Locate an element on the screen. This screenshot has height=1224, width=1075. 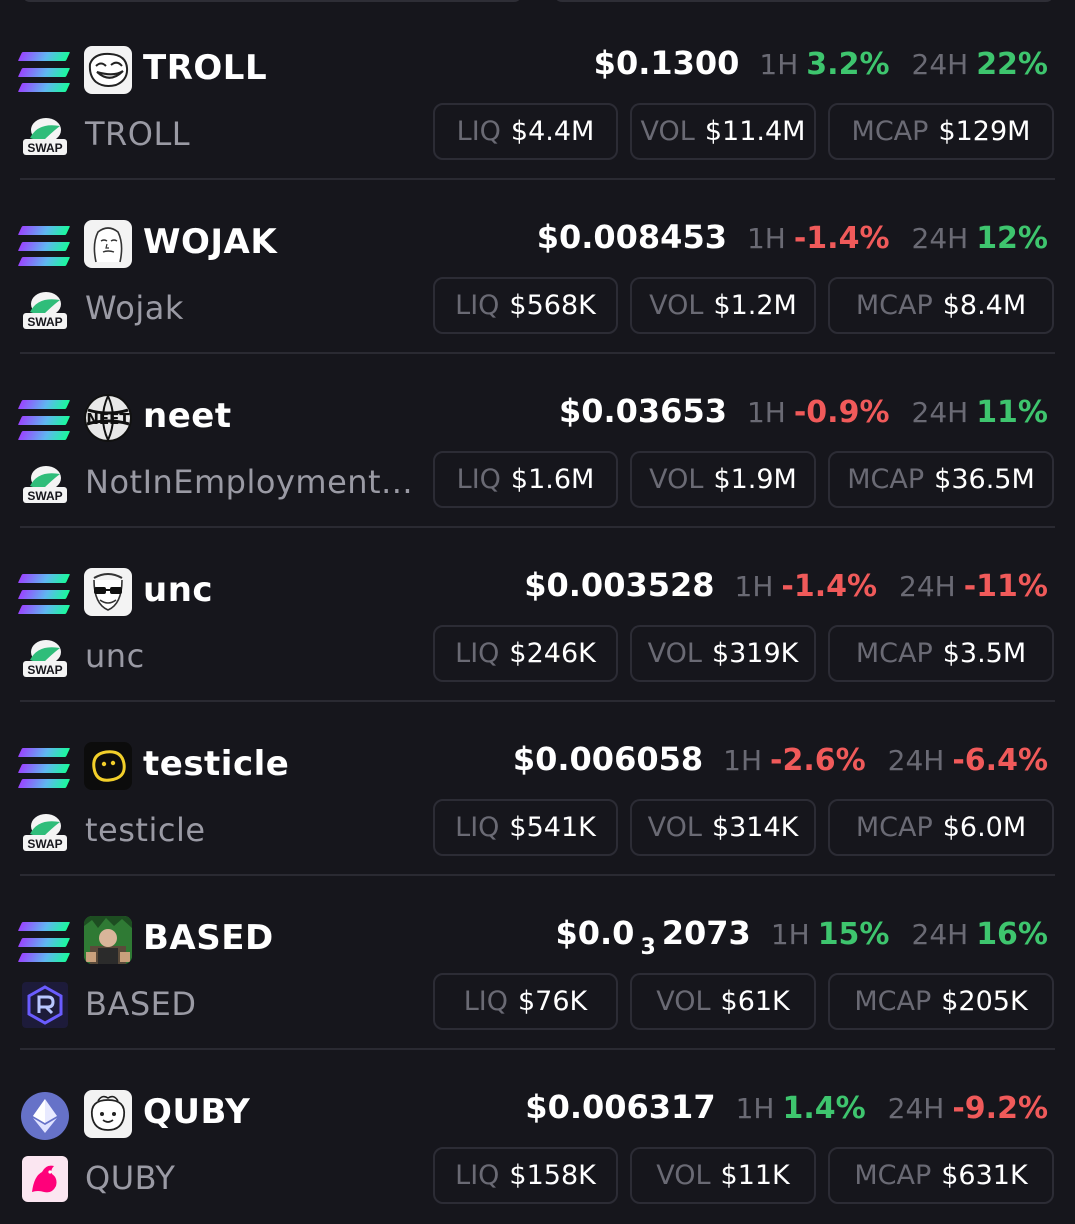
mcap-value: $205K is located at coordinates (984, 1001).